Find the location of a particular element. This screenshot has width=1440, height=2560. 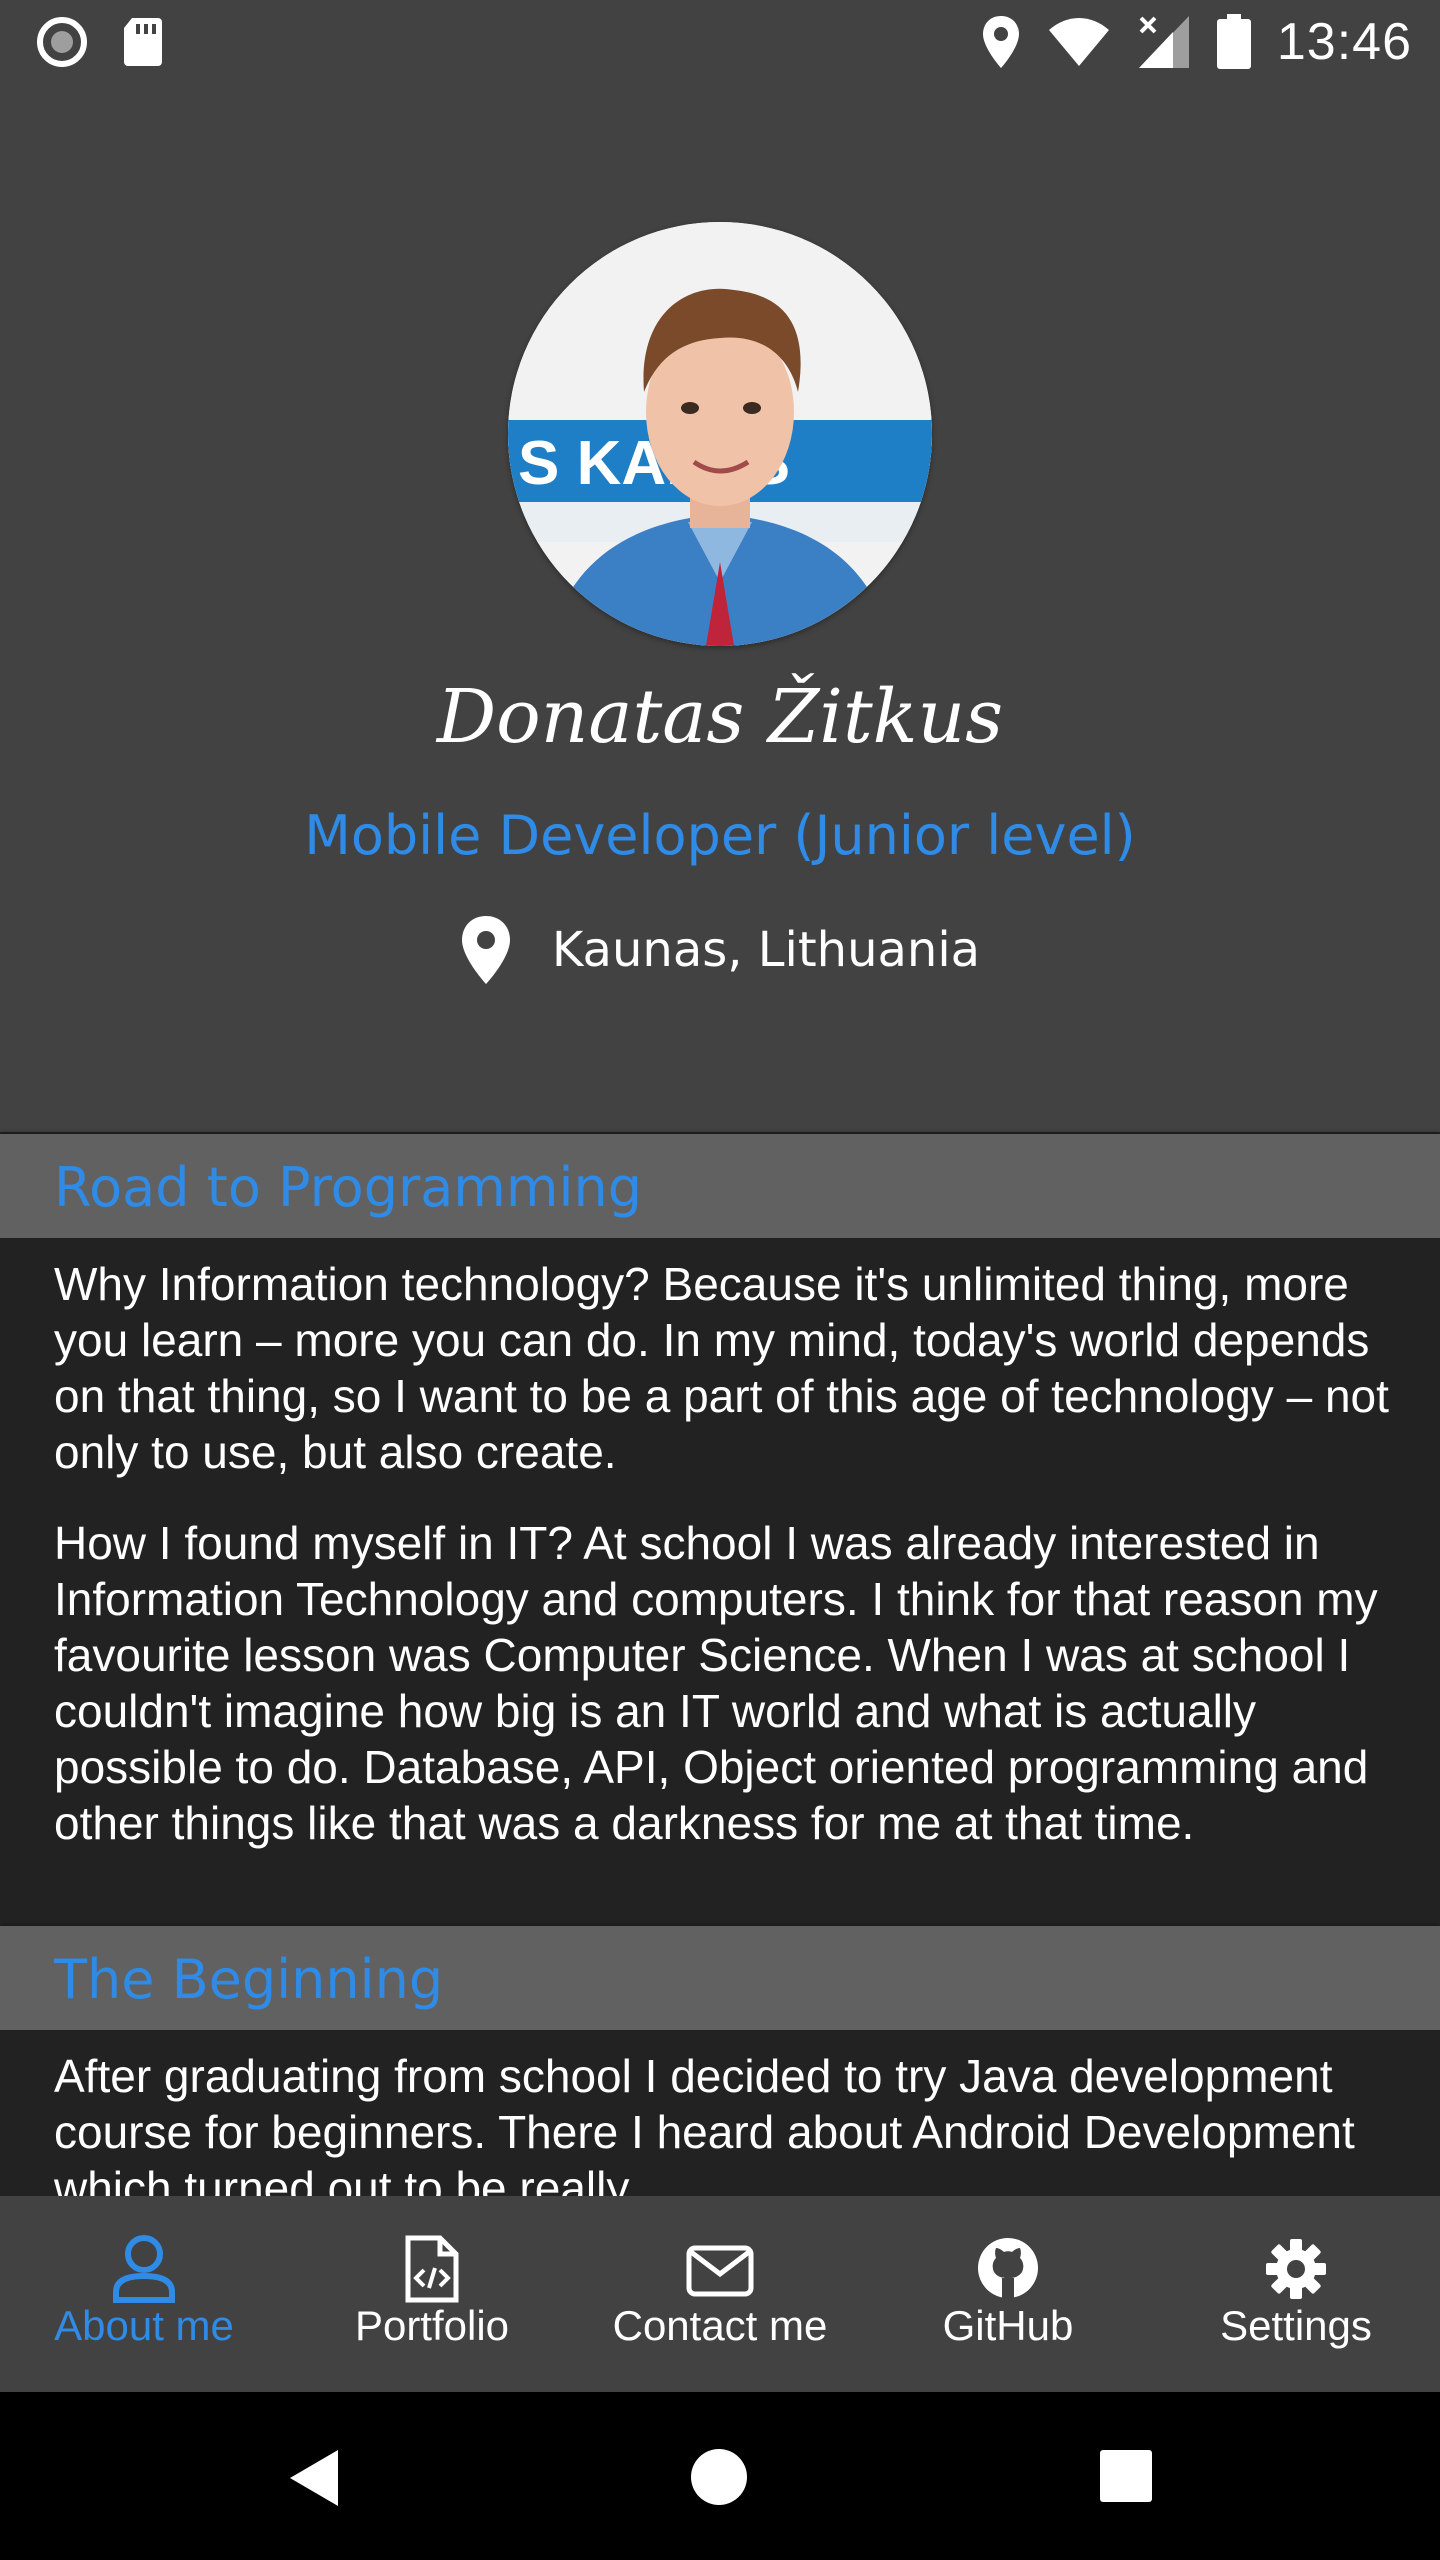

home-icon is located at coordinates (719, 2477).